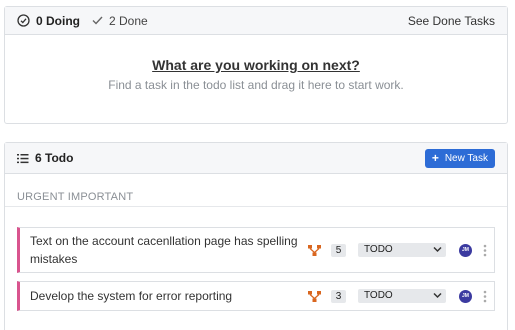 This screenshot has width=515, height=330. I want to click on doing-count: 0 Doing, so click(58, 20).